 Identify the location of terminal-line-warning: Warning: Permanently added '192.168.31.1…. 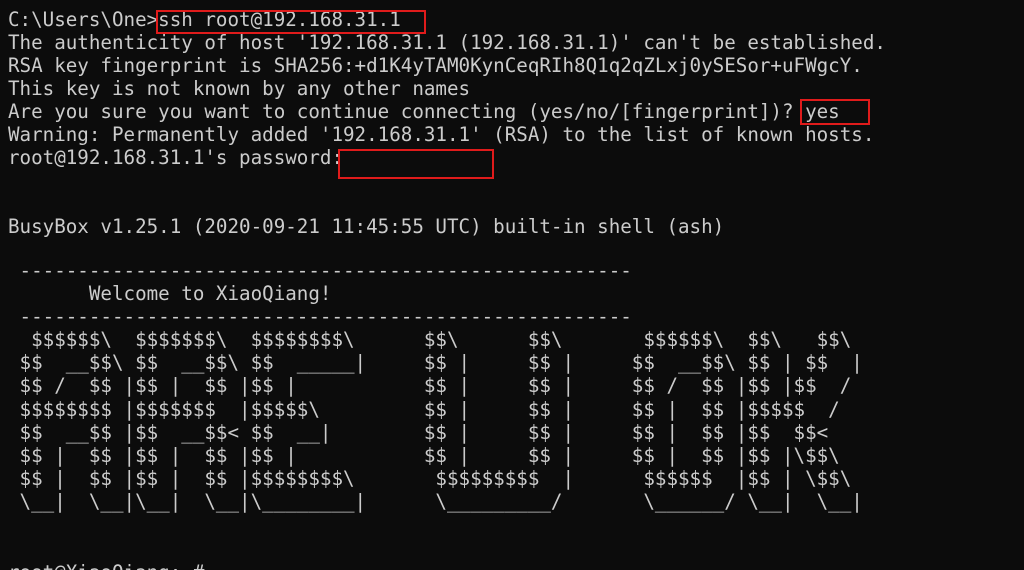
(441, 134).